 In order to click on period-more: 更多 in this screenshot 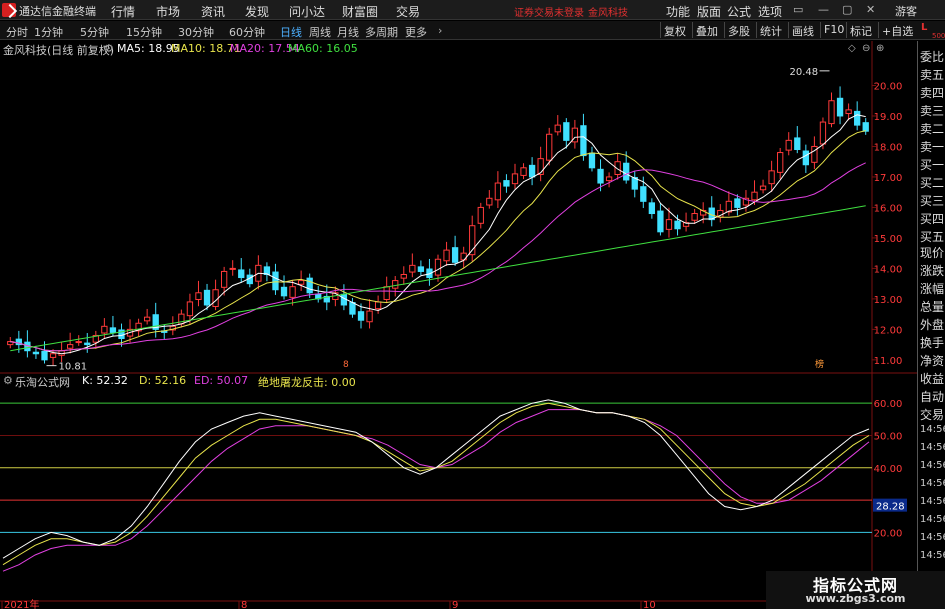, I will do `click(416, 32)`.